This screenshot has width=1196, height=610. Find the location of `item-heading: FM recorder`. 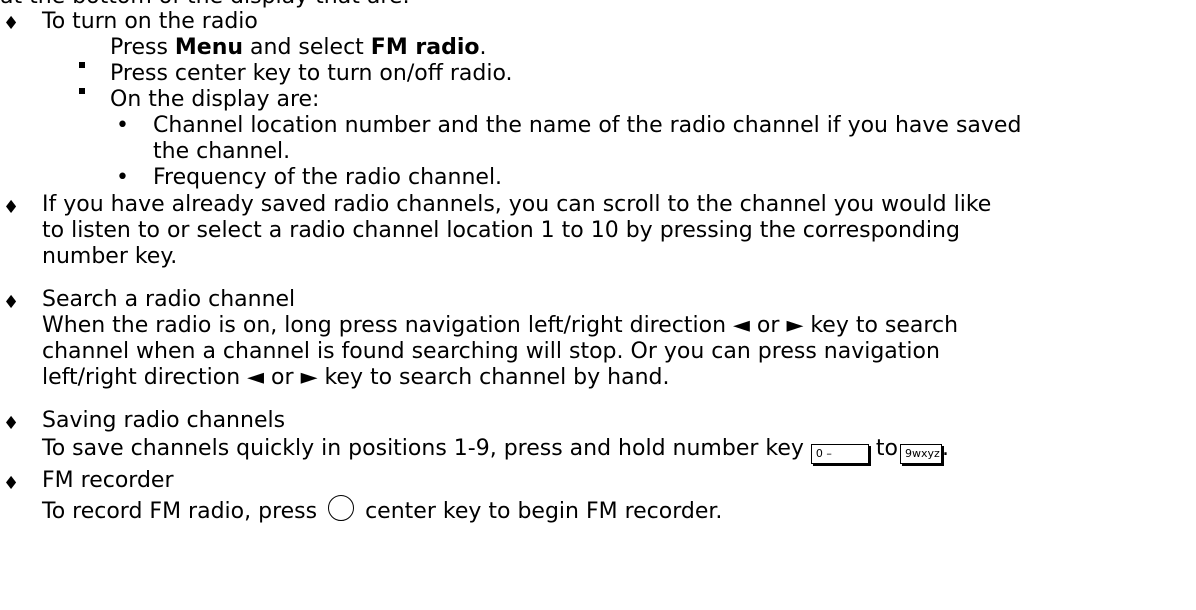

item-heading: FM recorder is located at coordinates (108, 480).